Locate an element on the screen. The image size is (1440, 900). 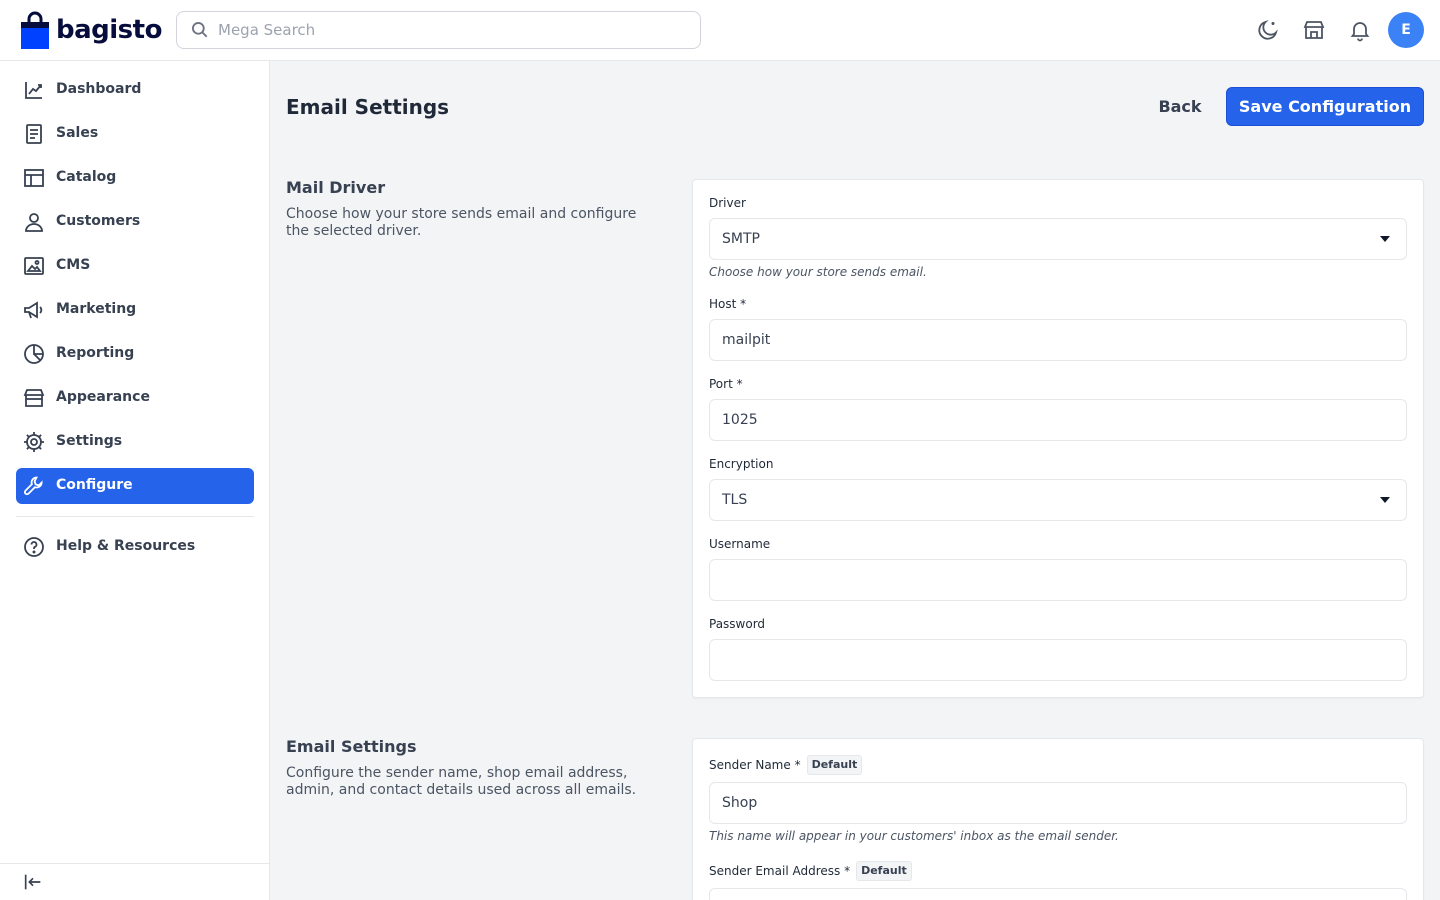
host-label: Host * is located at coordinates (727, 304).